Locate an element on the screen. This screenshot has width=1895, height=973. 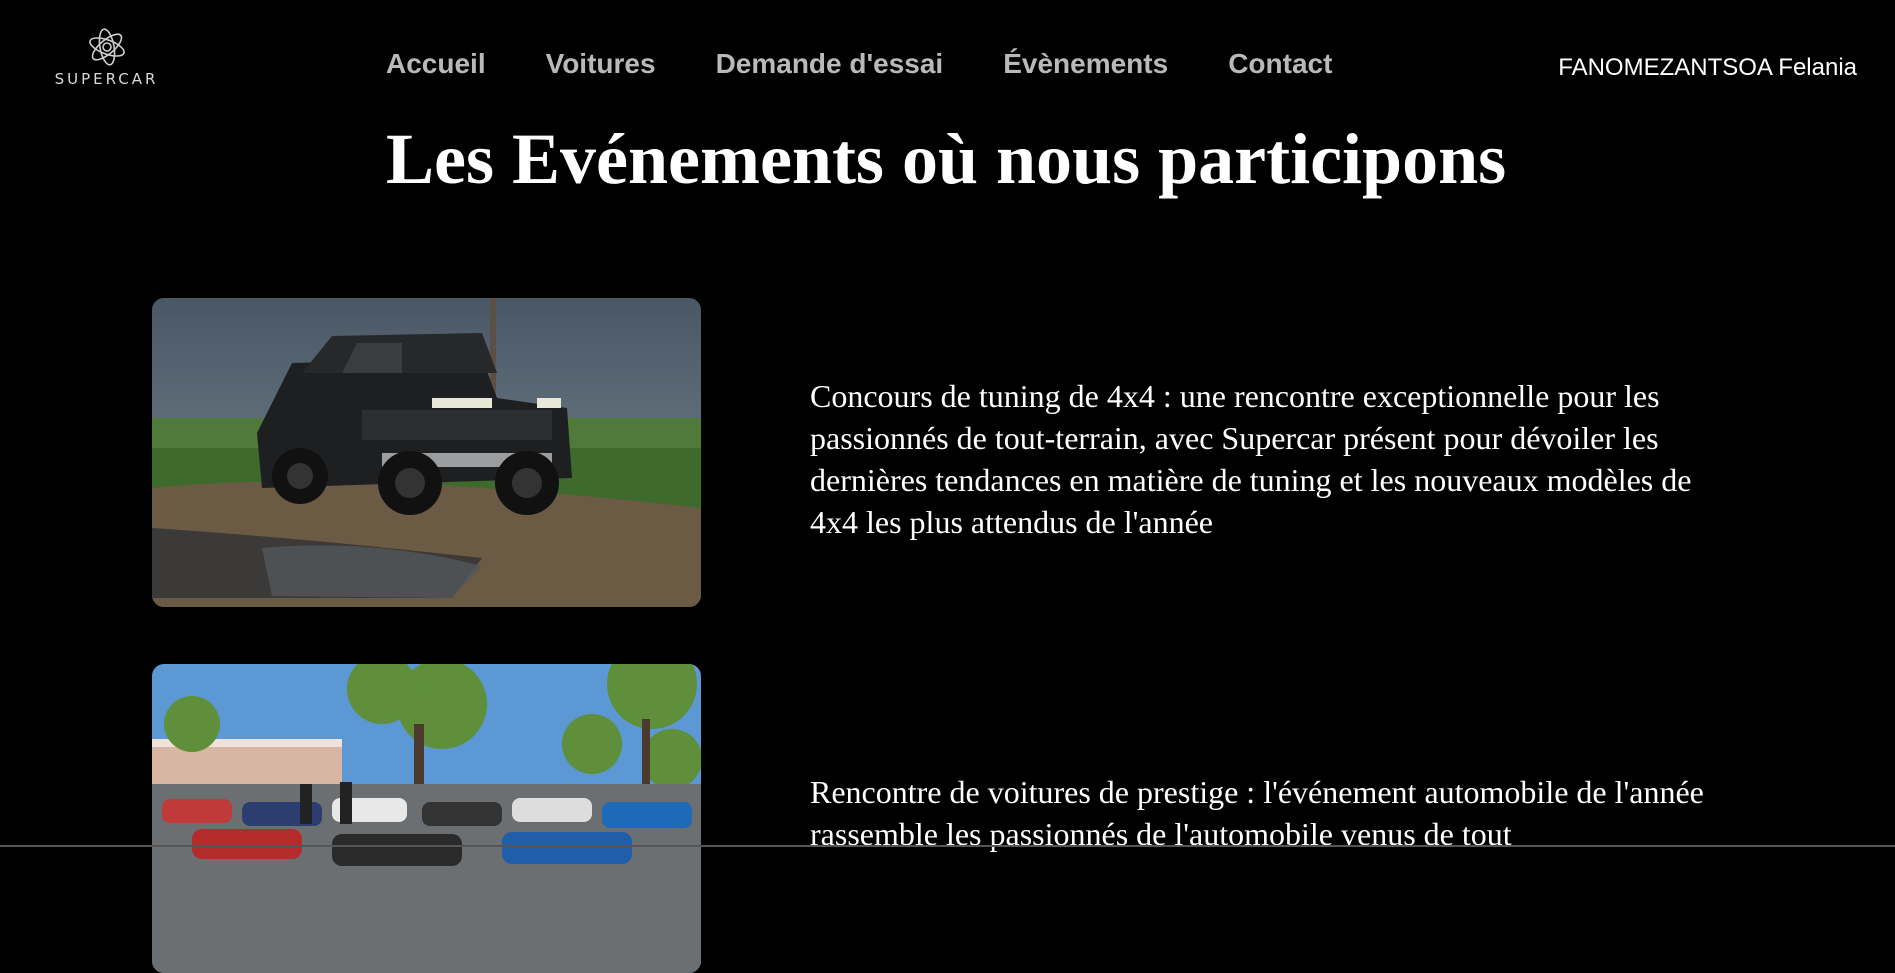
event-image-car-meet is located at coordinates (426, 818).